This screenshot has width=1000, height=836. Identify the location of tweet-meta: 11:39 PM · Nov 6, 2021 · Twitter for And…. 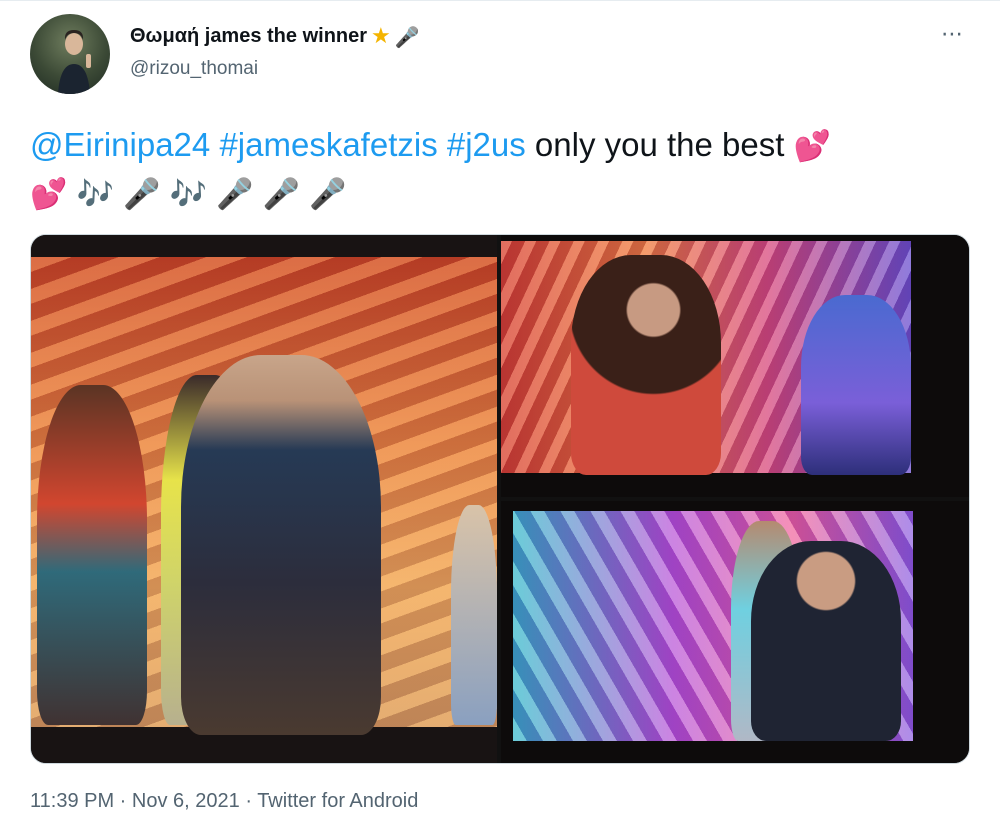
(224, 801).